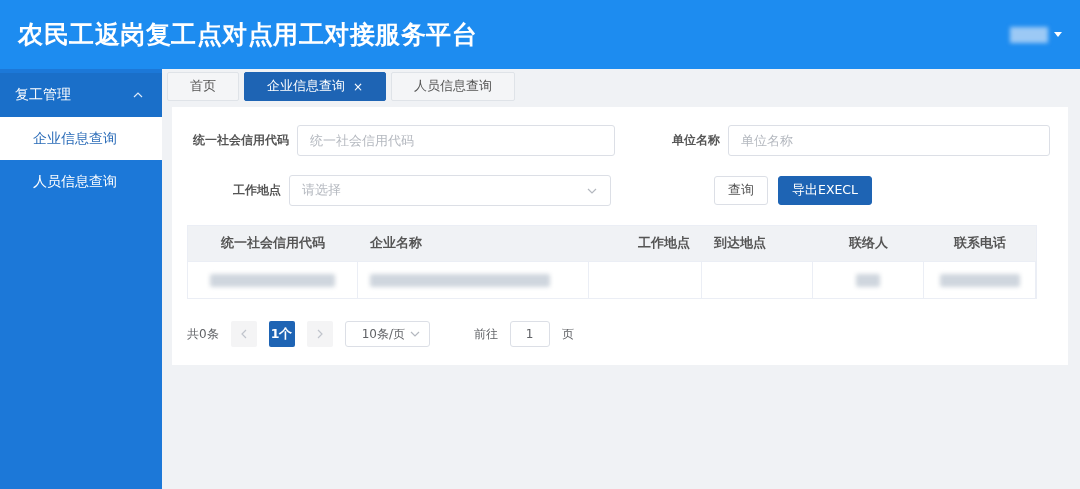 The height and width of the screenshot is (489, 1080). I want to click on export-button: 导出EXECL, so click(825, 190).